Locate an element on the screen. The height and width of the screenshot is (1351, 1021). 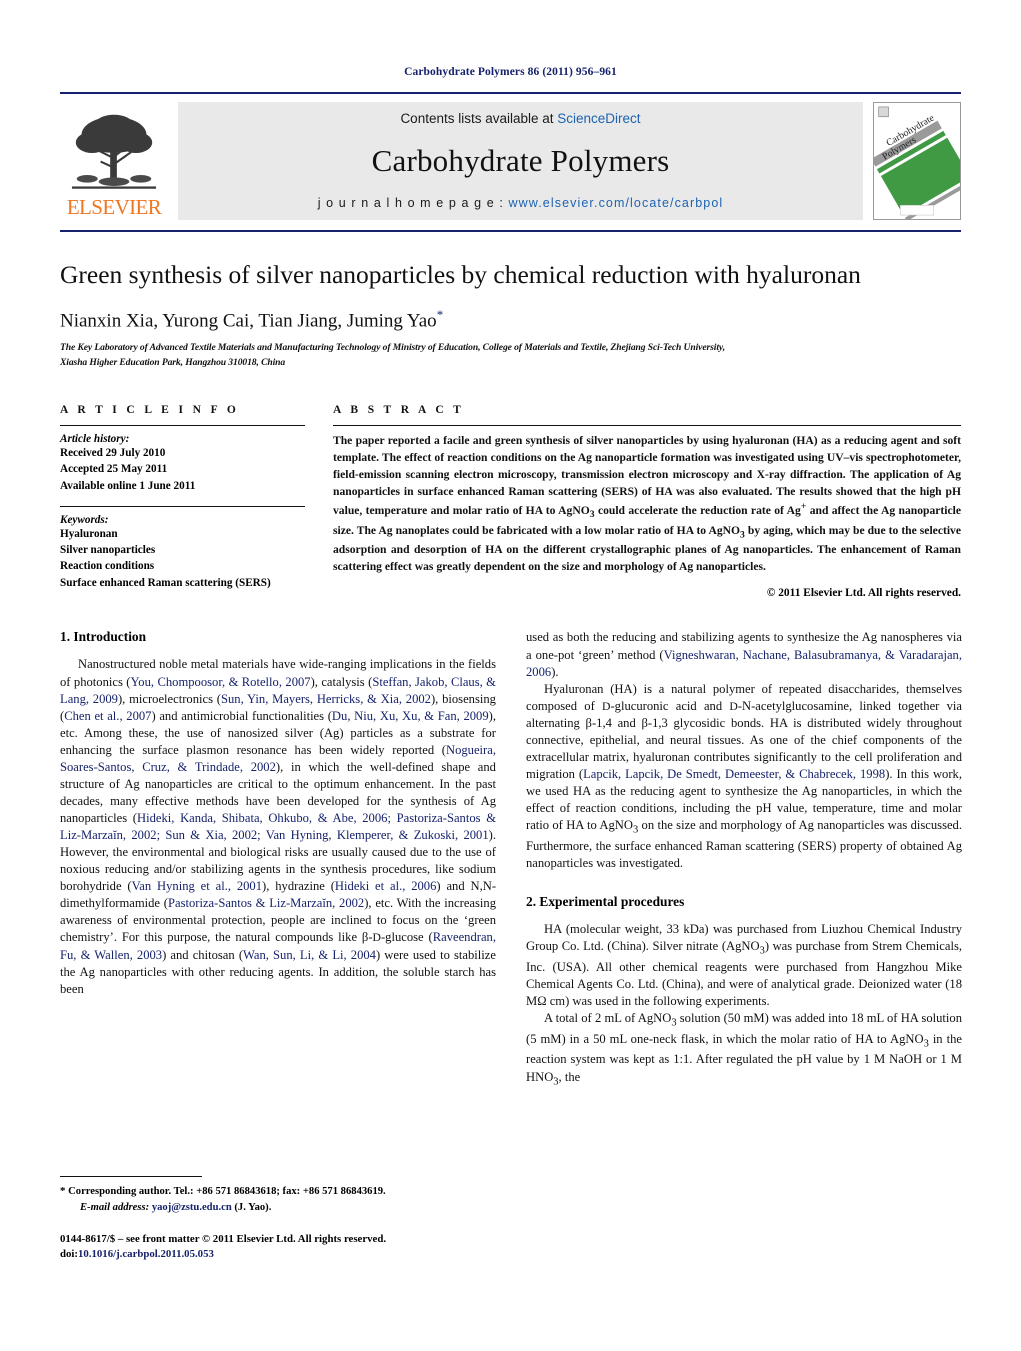
journal-title: Carbohydrate Polymers is located at coordinates (520, 160).